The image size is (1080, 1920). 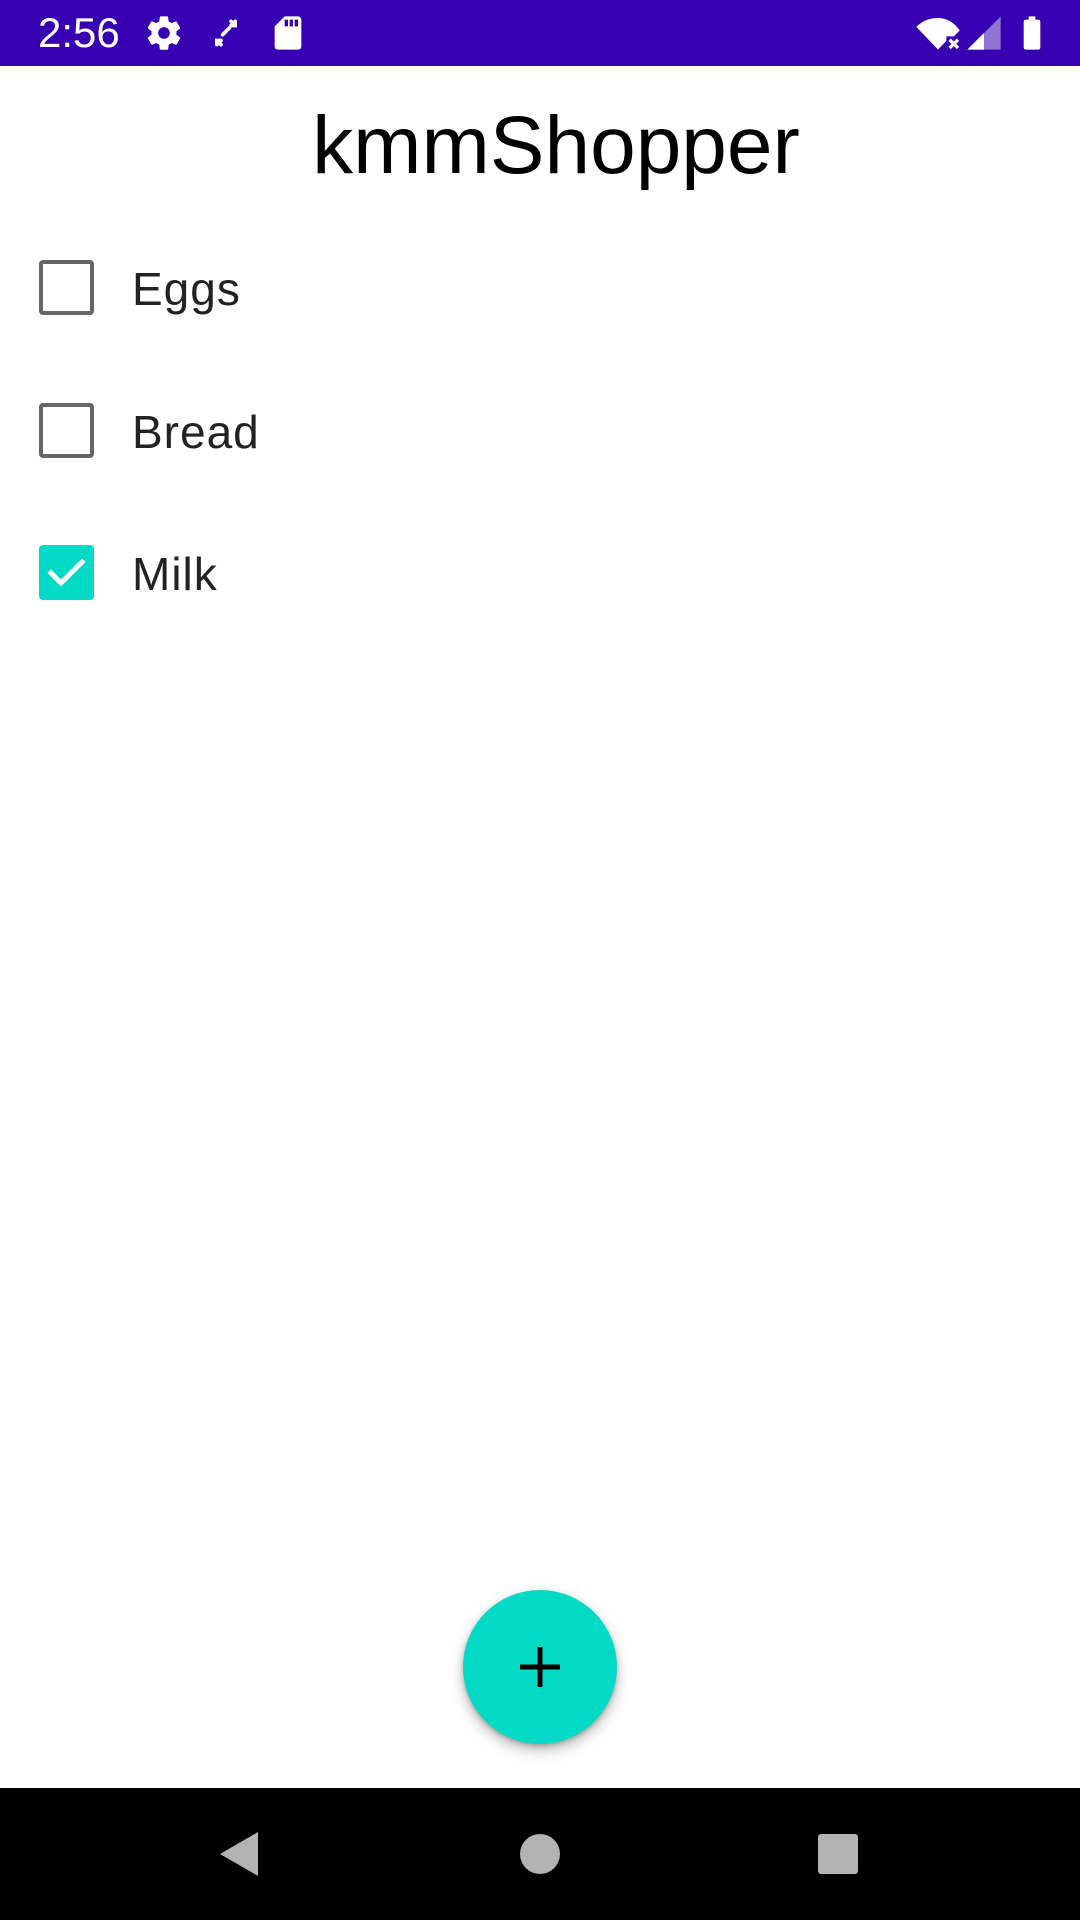 What do you see at coordinates (175, 574) in the screenshot?
I see `item-label: Milk` at bounding box center [175, 574].